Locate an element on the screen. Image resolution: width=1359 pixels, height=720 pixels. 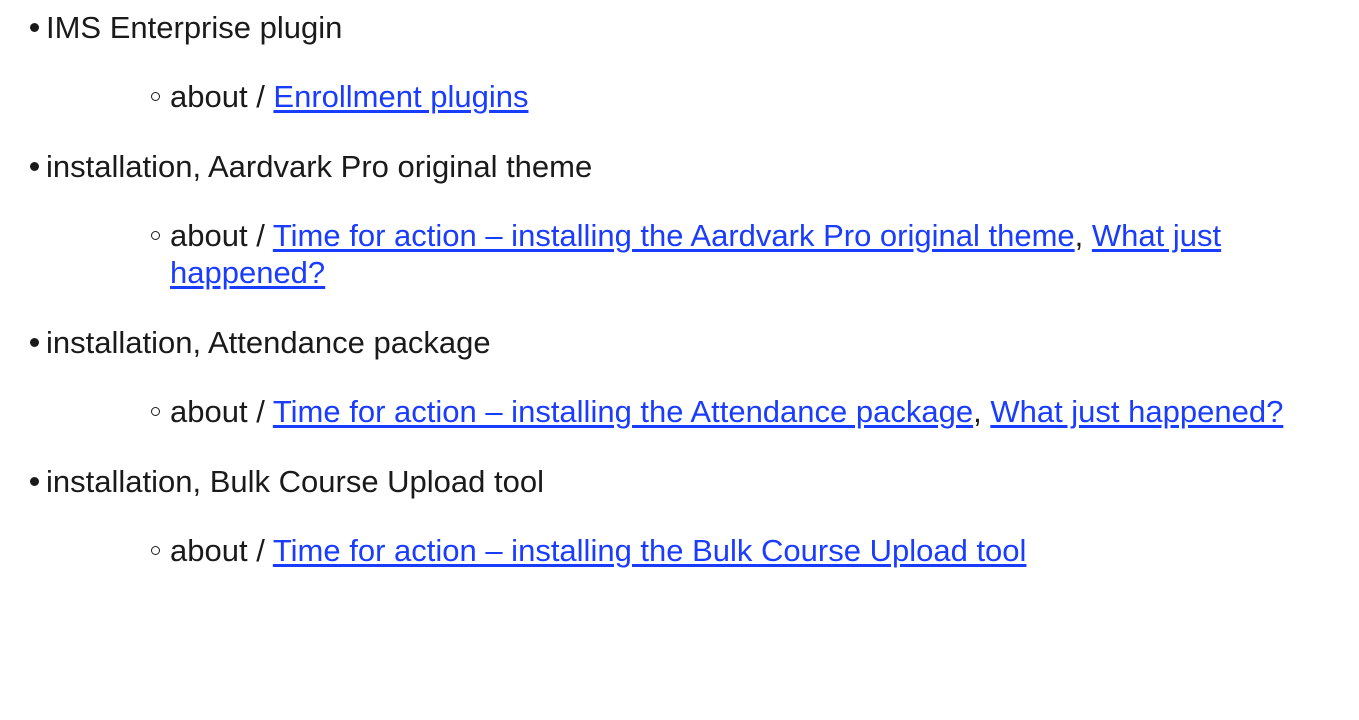
entry-term: installation, Attendance package is located at coordinates (268, 342).